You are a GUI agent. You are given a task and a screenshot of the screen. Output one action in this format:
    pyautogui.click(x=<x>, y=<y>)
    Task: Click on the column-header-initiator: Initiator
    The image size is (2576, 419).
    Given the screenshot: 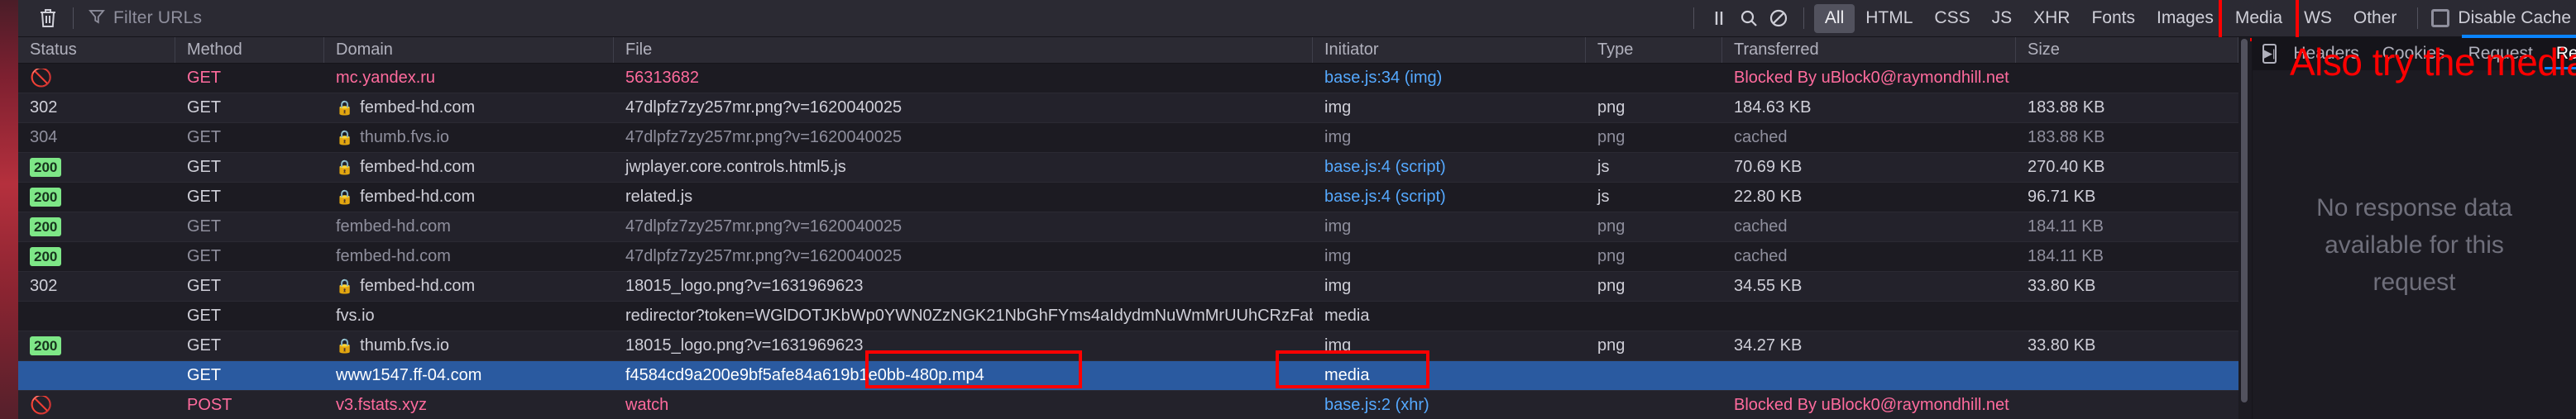 What is the action you would take?
    pyautogui.click(x=1449, y=50)
    